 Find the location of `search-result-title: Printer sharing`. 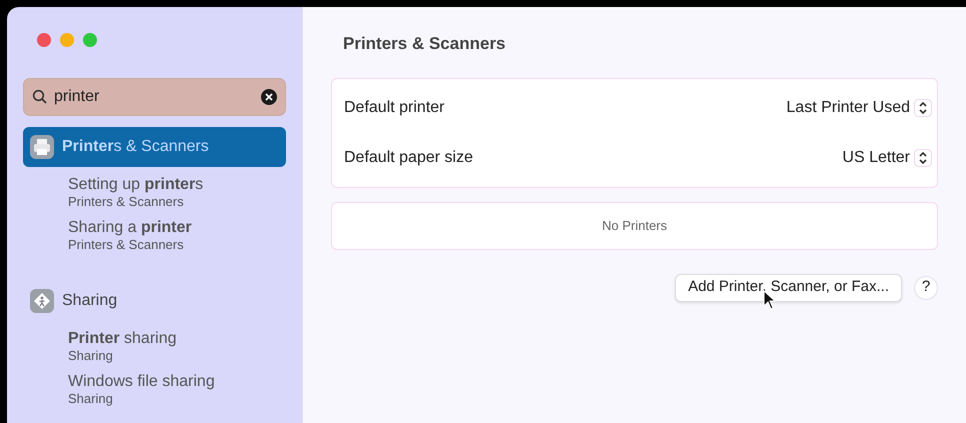

search-result-title: Printer sharing is located at coordinates (123, 338).